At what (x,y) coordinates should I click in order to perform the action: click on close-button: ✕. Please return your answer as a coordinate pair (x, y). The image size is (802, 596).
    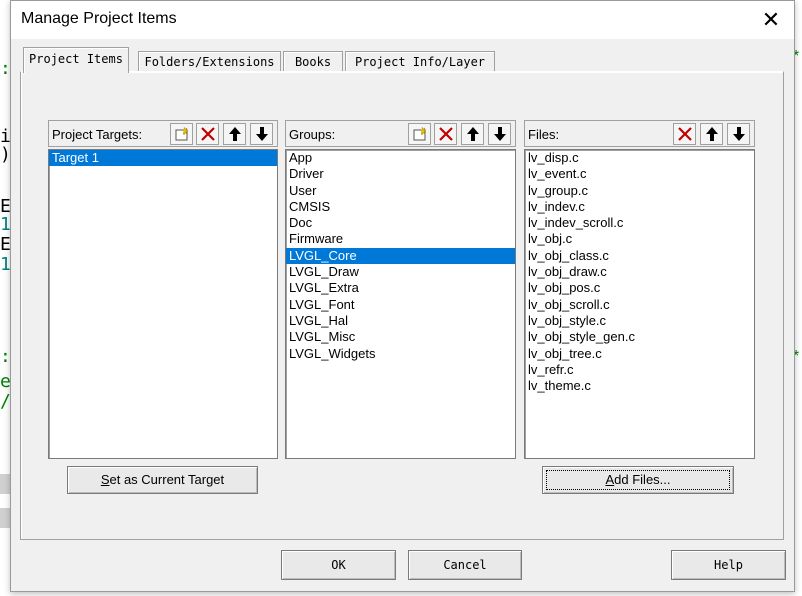
    Looking at the image, I should click on (771, 20).